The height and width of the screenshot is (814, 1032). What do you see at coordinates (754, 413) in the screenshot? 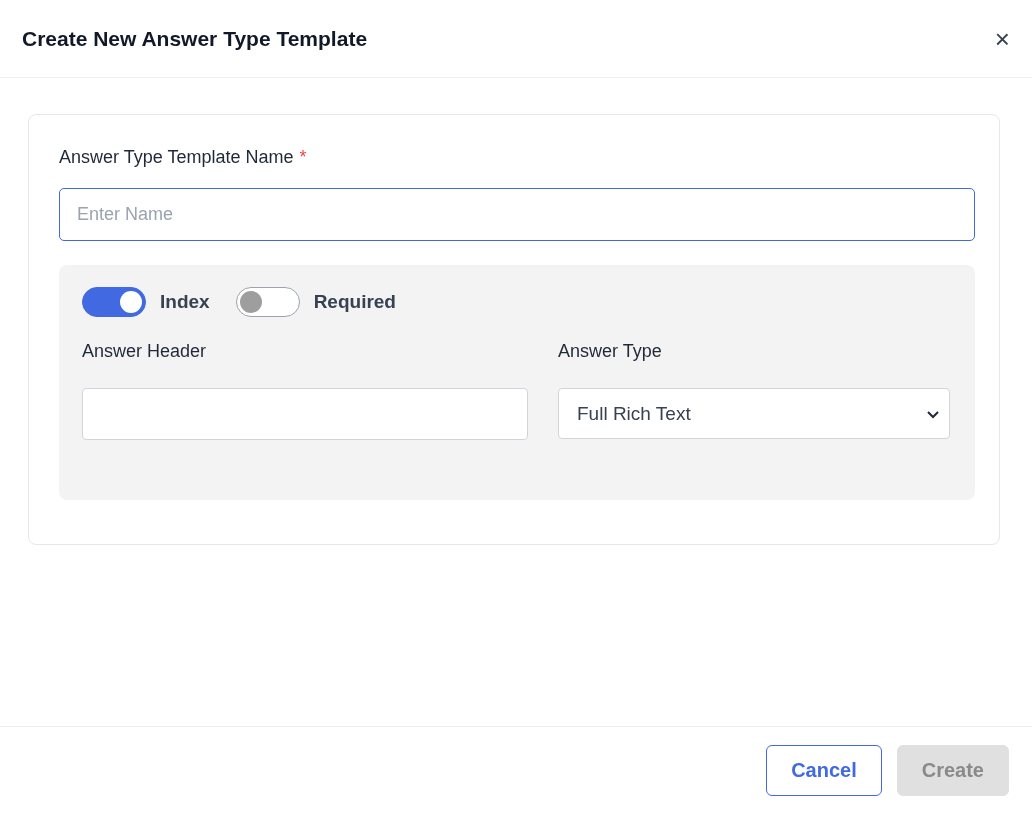
I see `answer-type-dropdown: Full Rich Text` at bounding box center [754, 413].